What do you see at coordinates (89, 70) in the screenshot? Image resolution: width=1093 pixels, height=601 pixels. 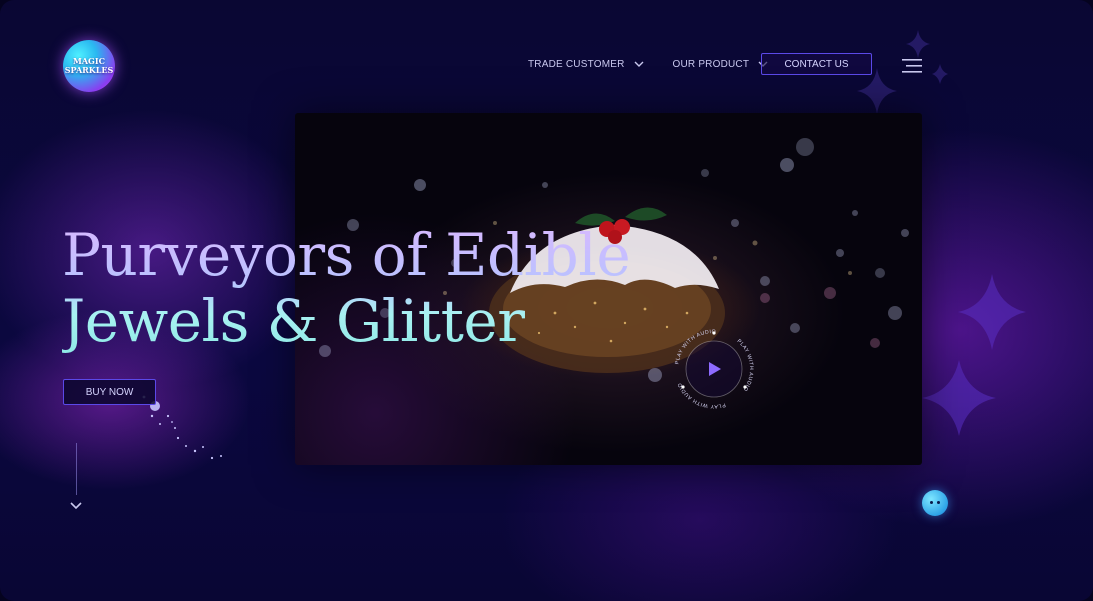 I see `logo-text-line2: SPARKLES` at bounding box center [89, 70].